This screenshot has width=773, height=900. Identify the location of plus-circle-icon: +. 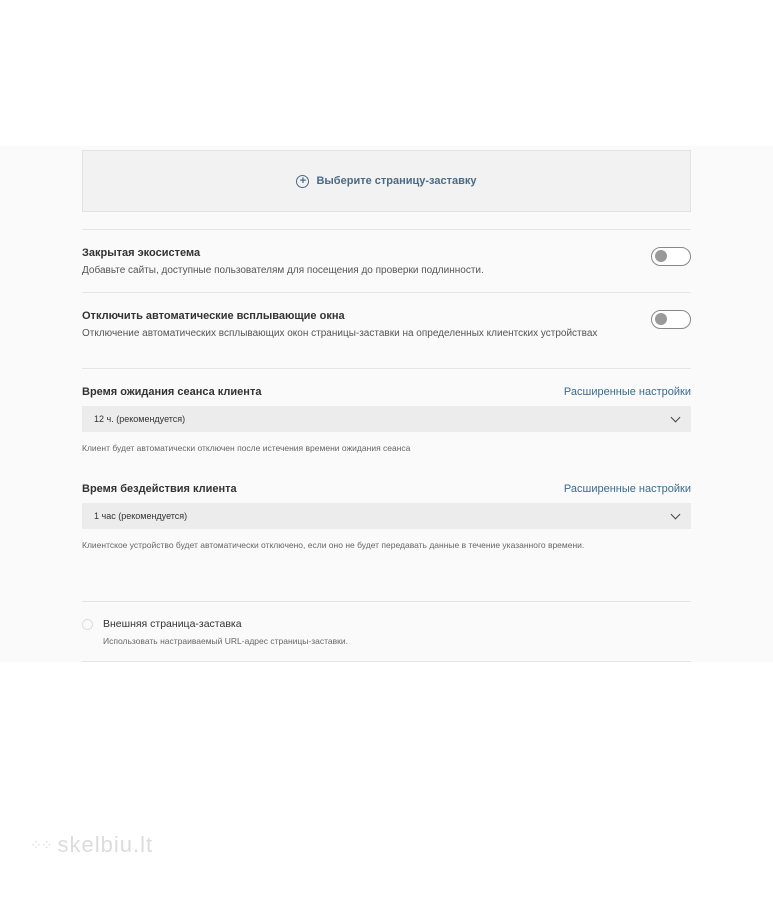
(303, 181).